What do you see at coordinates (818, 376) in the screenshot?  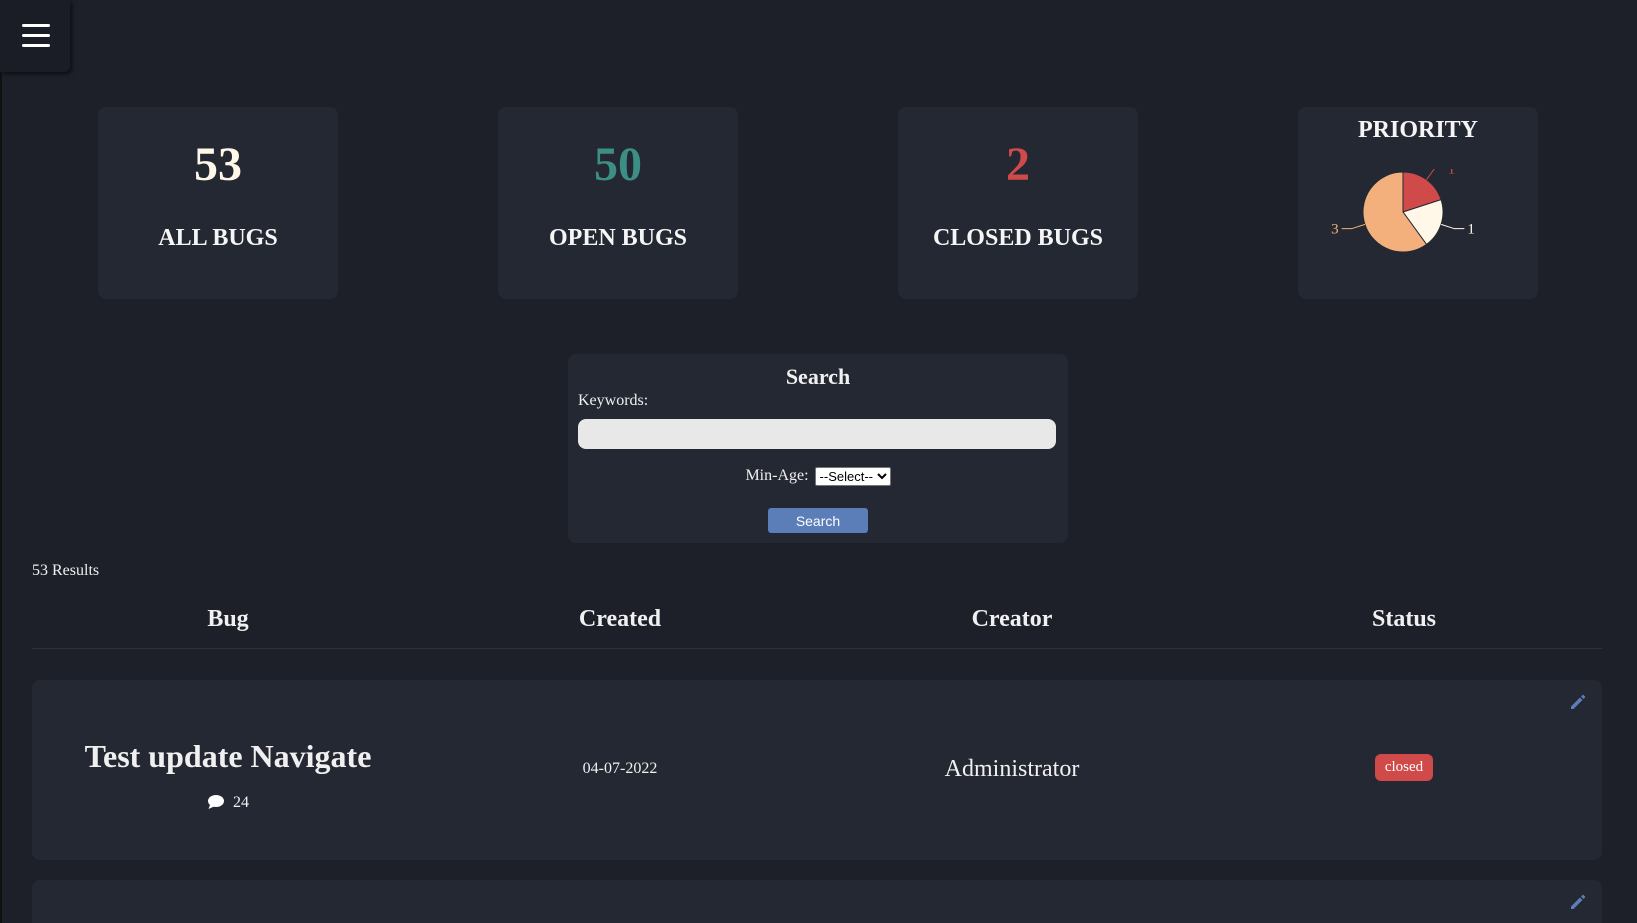 I see `search-title: Search` at bounding box center [818, 376].